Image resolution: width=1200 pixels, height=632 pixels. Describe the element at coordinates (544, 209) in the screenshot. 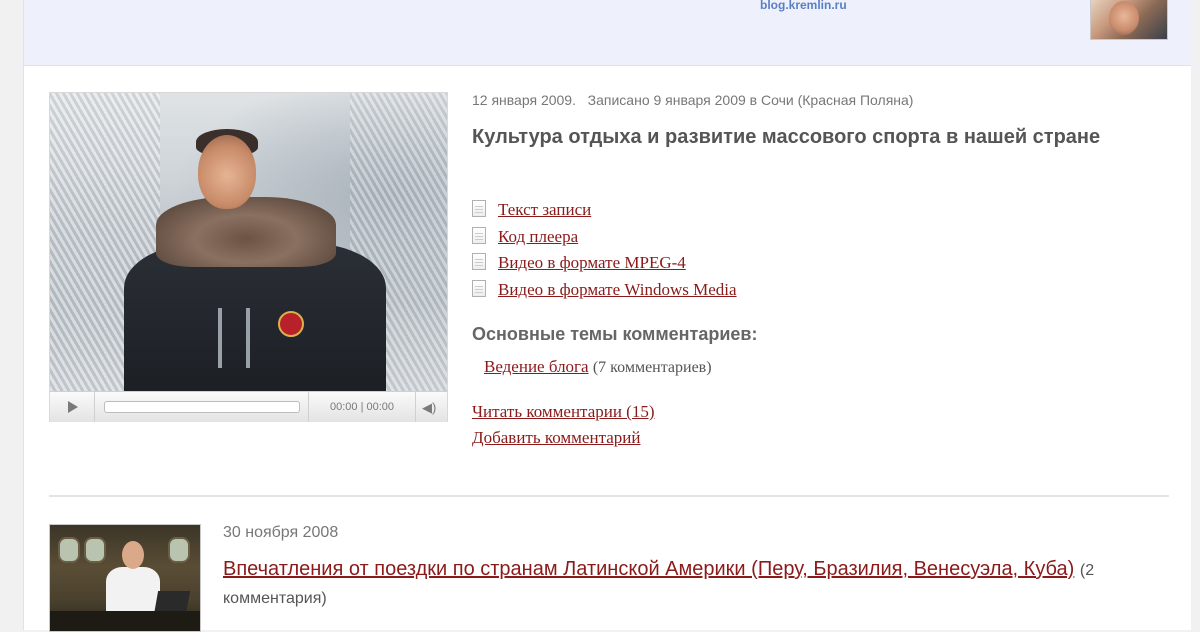

I see `text-link: Текст записи` at that location.